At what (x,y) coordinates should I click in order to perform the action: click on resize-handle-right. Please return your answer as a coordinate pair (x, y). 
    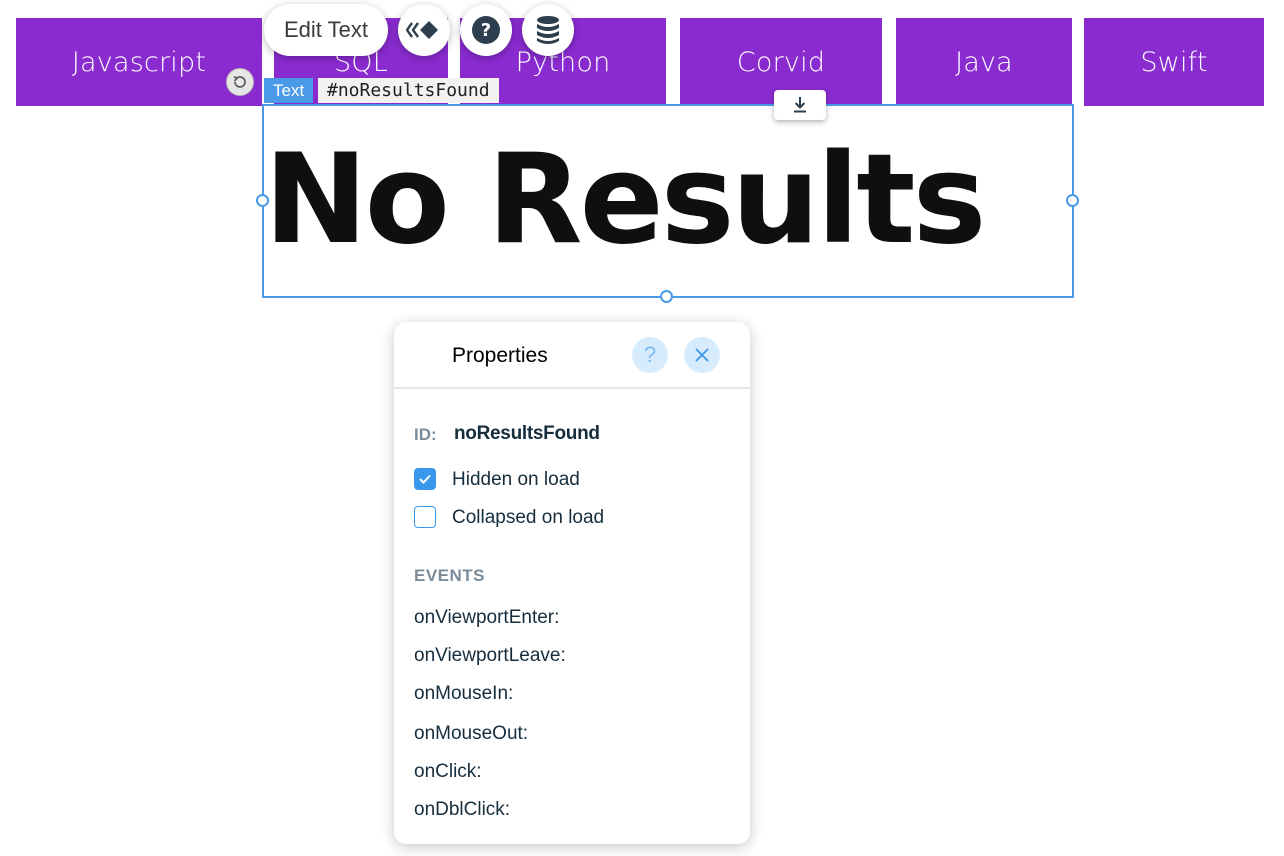
    Looking at the image, I should click on (1072, 200).